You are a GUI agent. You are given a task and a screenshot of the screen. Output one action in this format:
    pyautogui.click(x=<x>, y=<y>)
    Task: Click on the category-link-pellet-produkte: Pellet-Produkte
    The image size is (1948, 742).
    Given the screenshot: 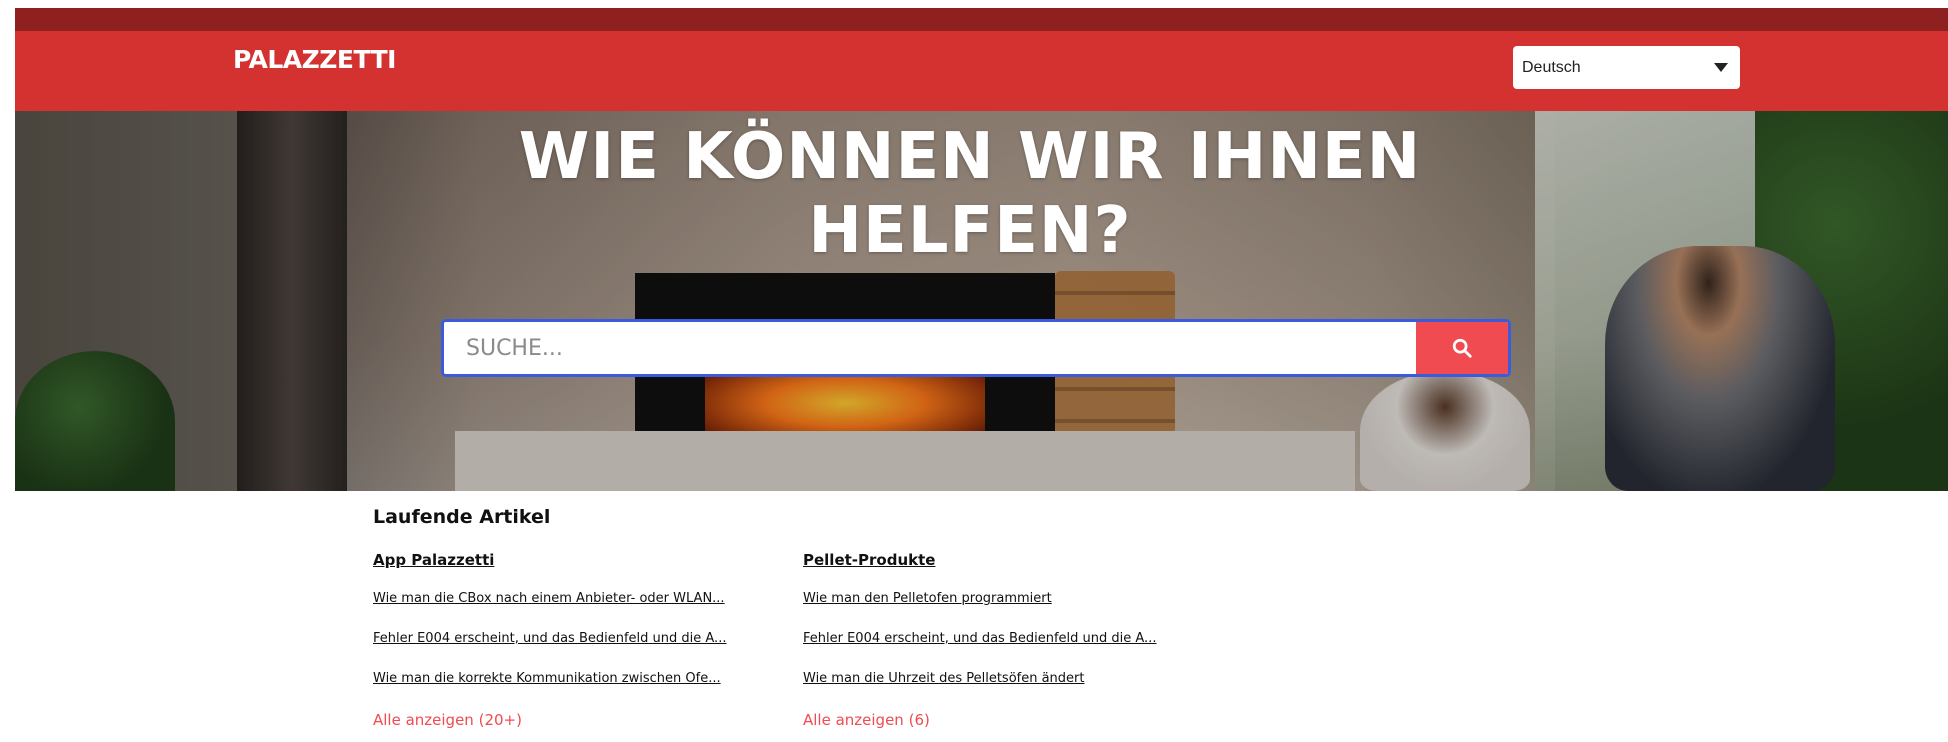 What is the action you would take?
    pyautogui.click(x=1003, y=560)
    